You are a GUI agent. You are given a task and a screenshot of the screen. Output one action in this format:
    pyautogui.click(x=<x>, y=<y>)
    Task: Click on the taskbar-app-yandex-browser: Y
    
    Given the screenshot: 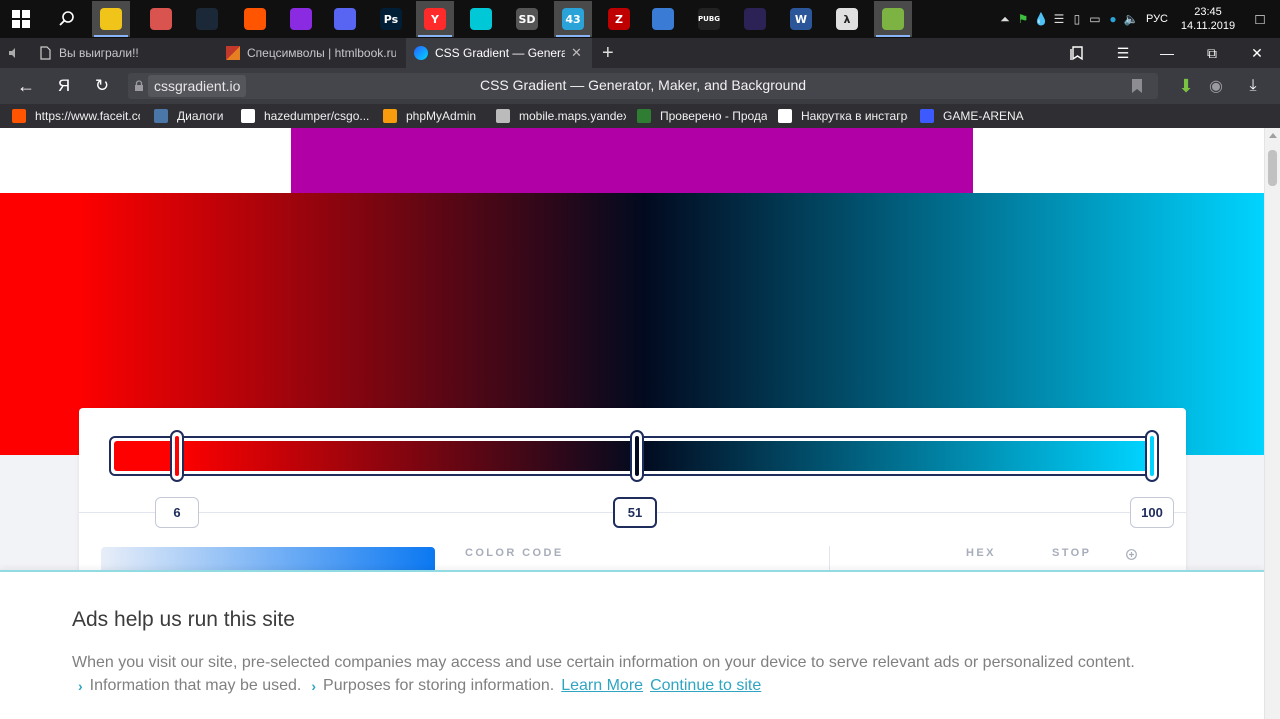 What is the action you would take?
    pyautogui.click(x=435, y=19)
    